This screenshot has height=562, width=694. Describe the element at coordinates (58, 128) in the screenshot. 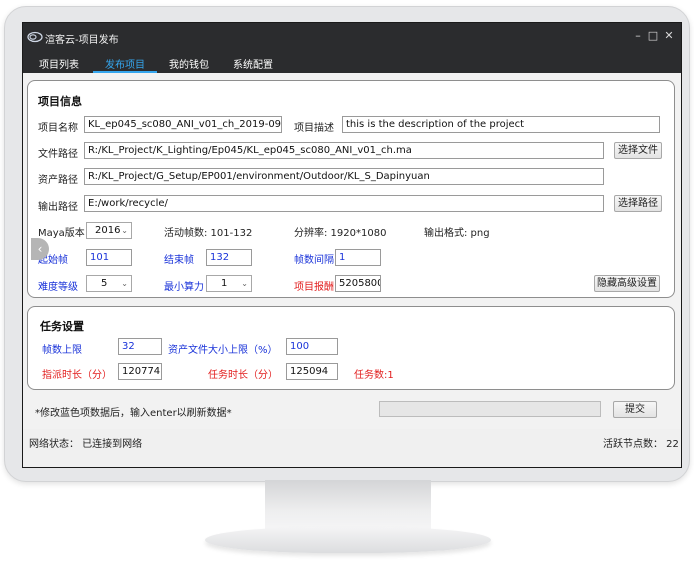

I see `project-name-label: 项目名称` at that location.